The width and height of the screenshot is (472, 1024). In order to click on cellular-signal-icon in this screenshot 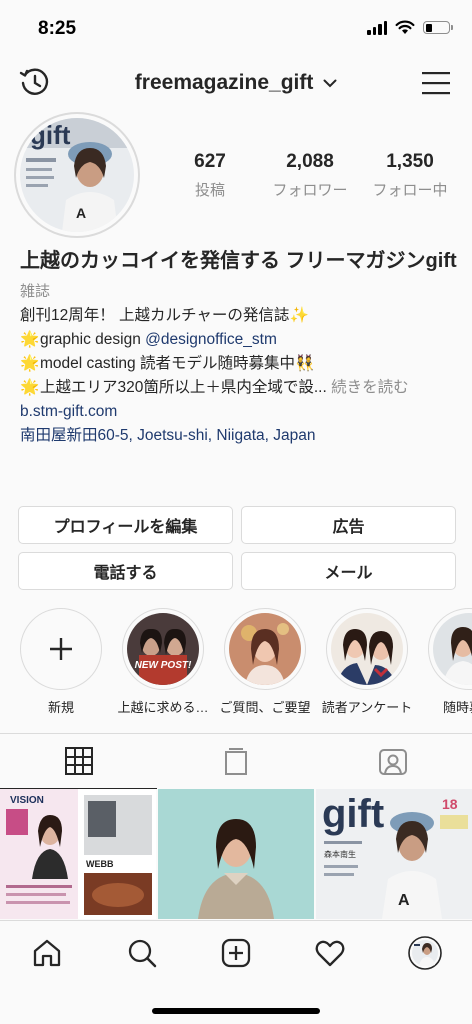, I will do `click(377, 27)`.